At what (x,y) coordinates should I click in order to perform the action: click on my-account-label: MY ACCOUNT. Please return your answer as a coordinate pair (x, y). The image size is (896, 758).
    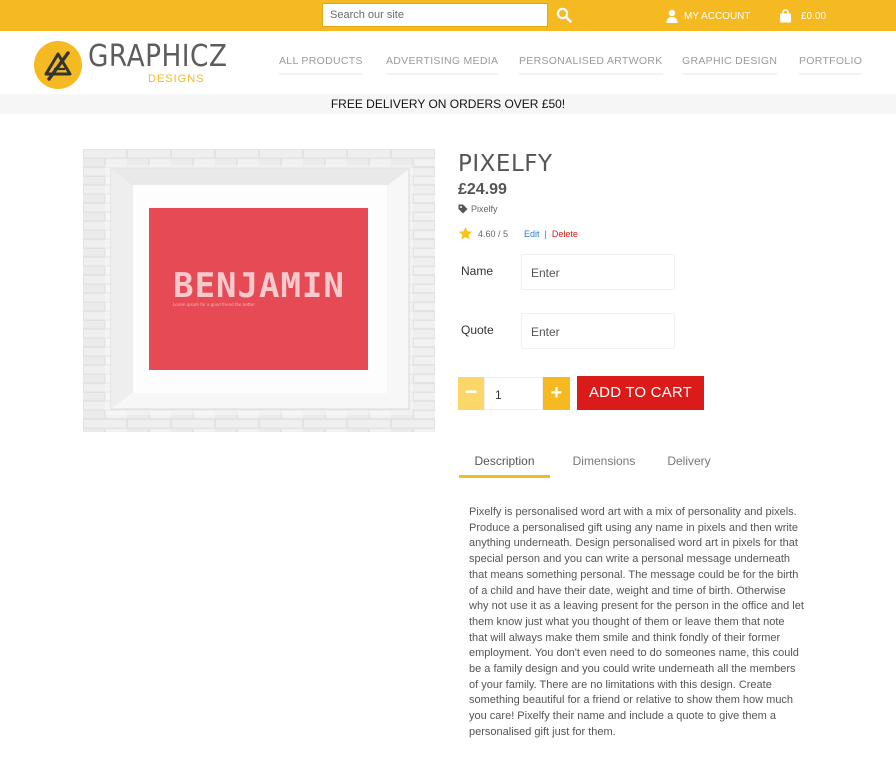
    Looking at the image, I should click on (717, 16).